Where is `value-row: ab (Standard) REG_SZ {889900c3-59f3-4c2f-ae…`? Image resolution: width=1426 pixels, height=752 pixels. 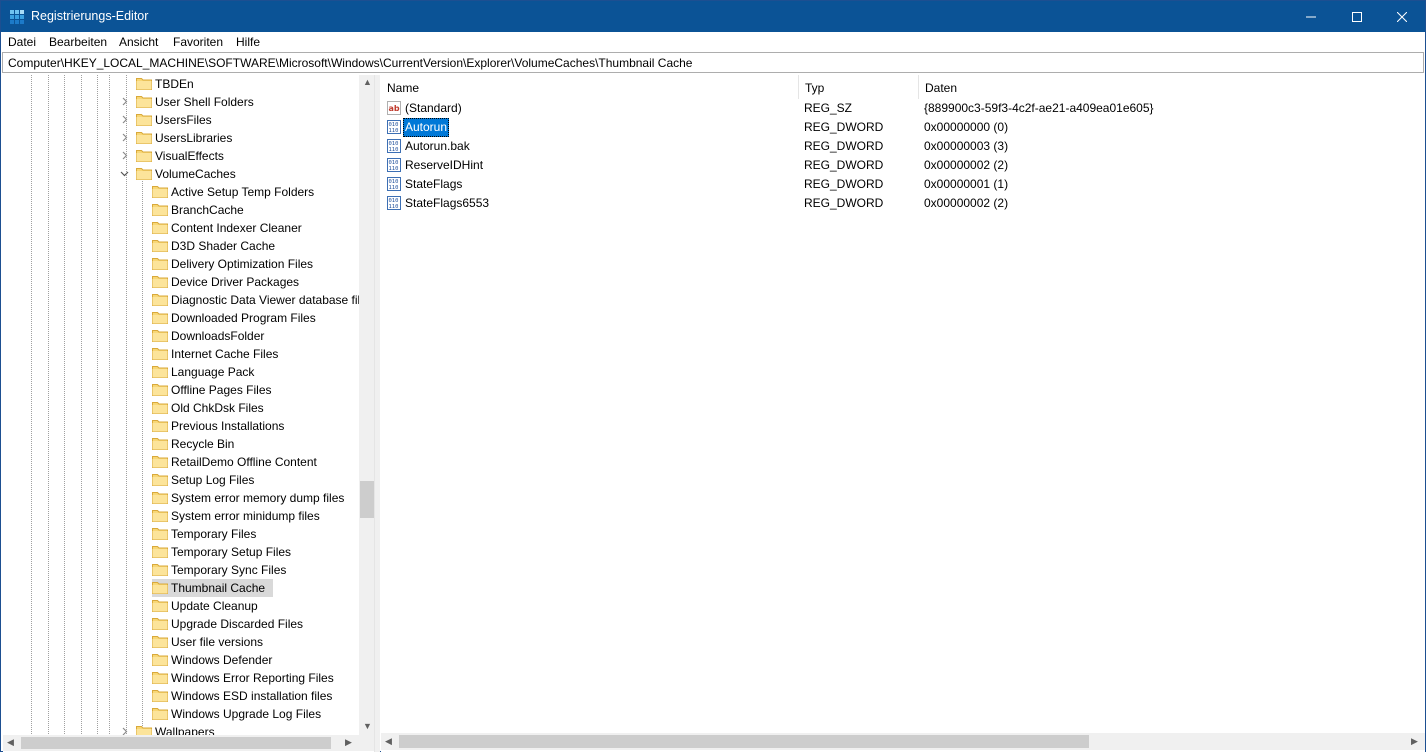
value-row: ab (Standard) REG_SZ {889900c3-59f3-4c2f-ae… is located at coordinates (900, 108).